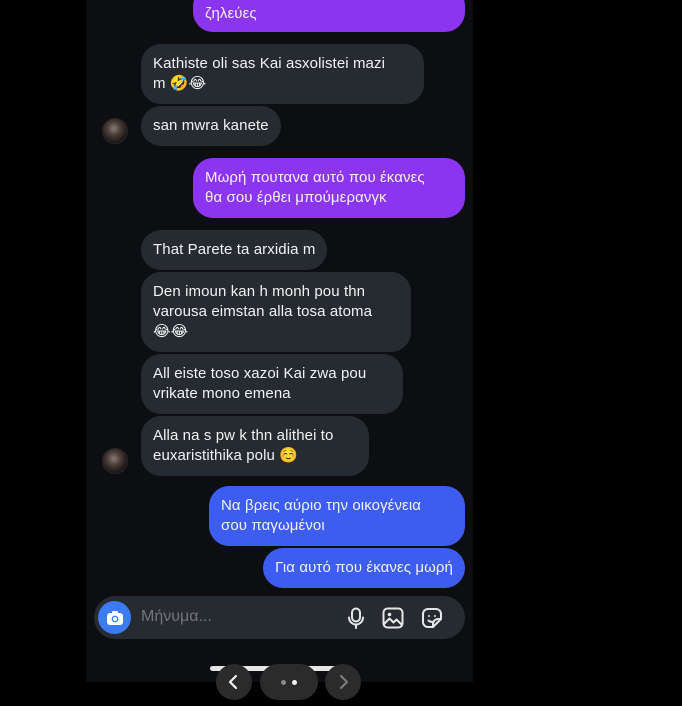 This screenshot has width=682, height=706. Describe the element at coordinates (226, 455) in the screenshot. I see `message-text: euxaristithika polu ☺️` at that location.